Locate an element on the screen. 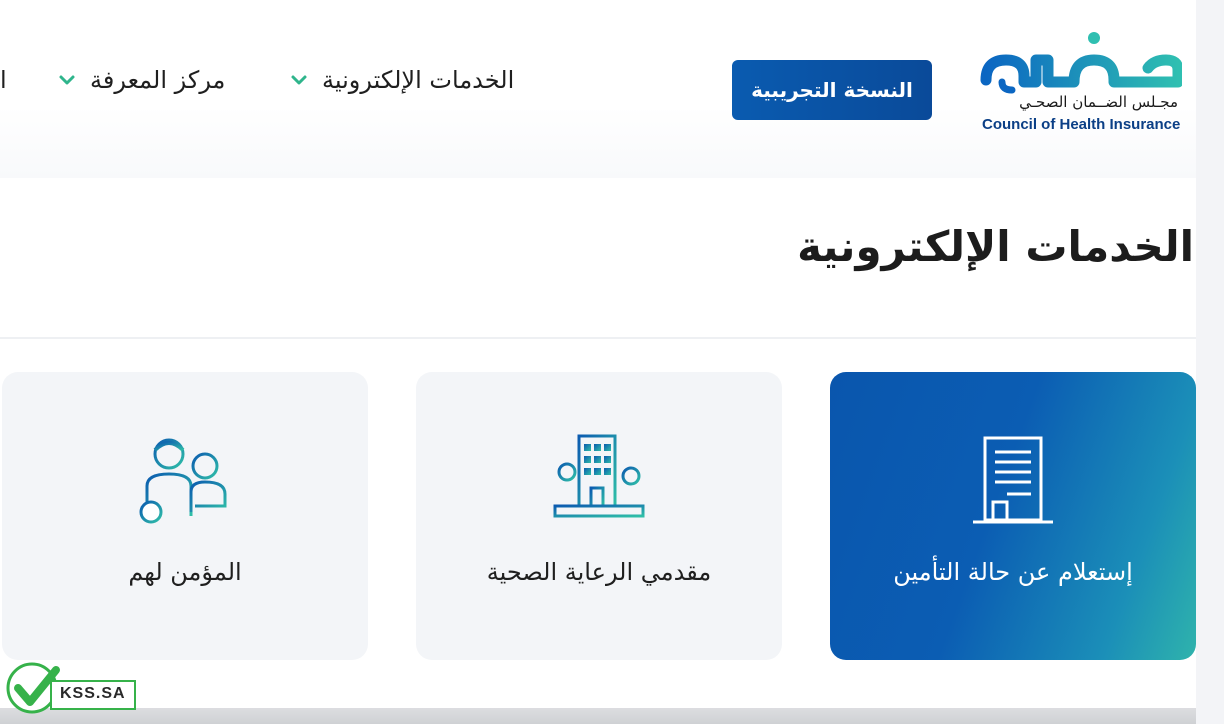 The height and width of the screenshot is (724, 1224). nav-item-label: ا is located at coordinates (3, 80).